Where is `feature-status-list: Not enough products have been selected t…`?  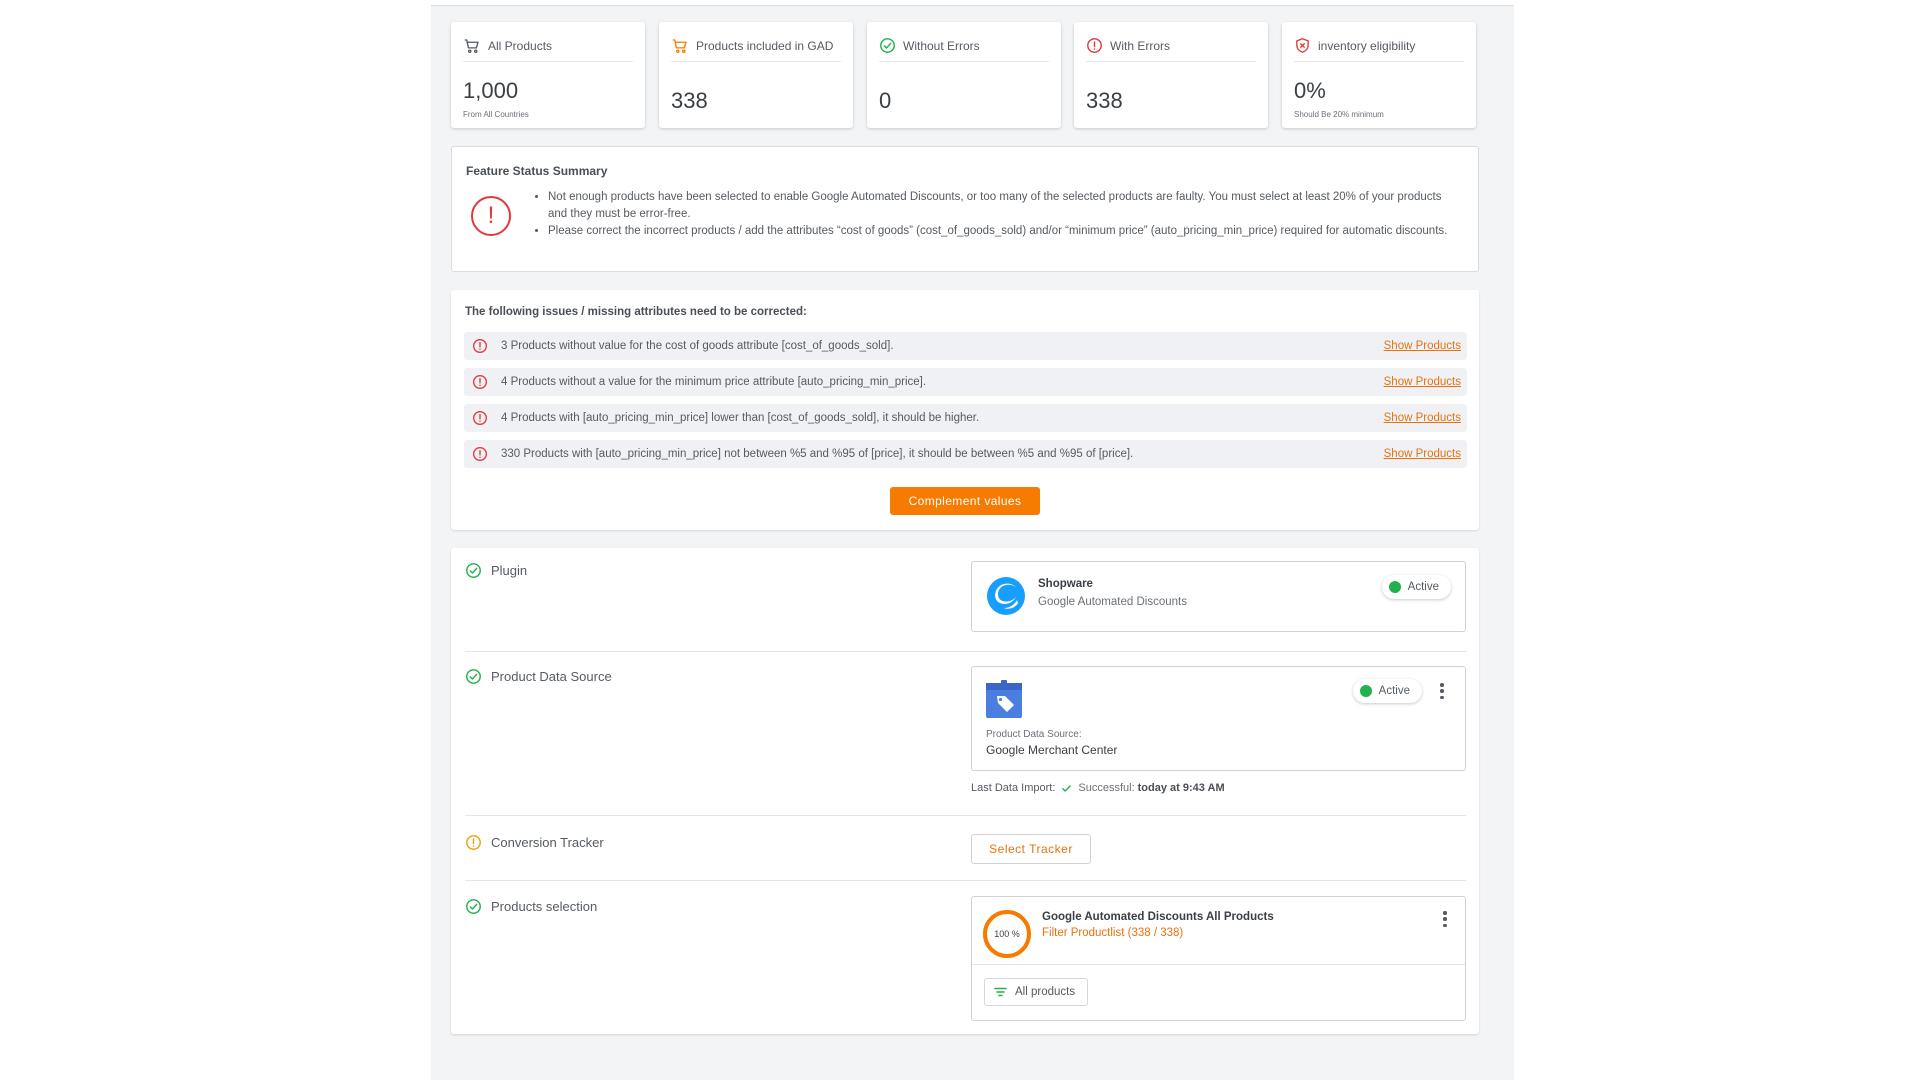 feature-status-list: Not enough products have been selected t… is located at coordinates (992, 215).